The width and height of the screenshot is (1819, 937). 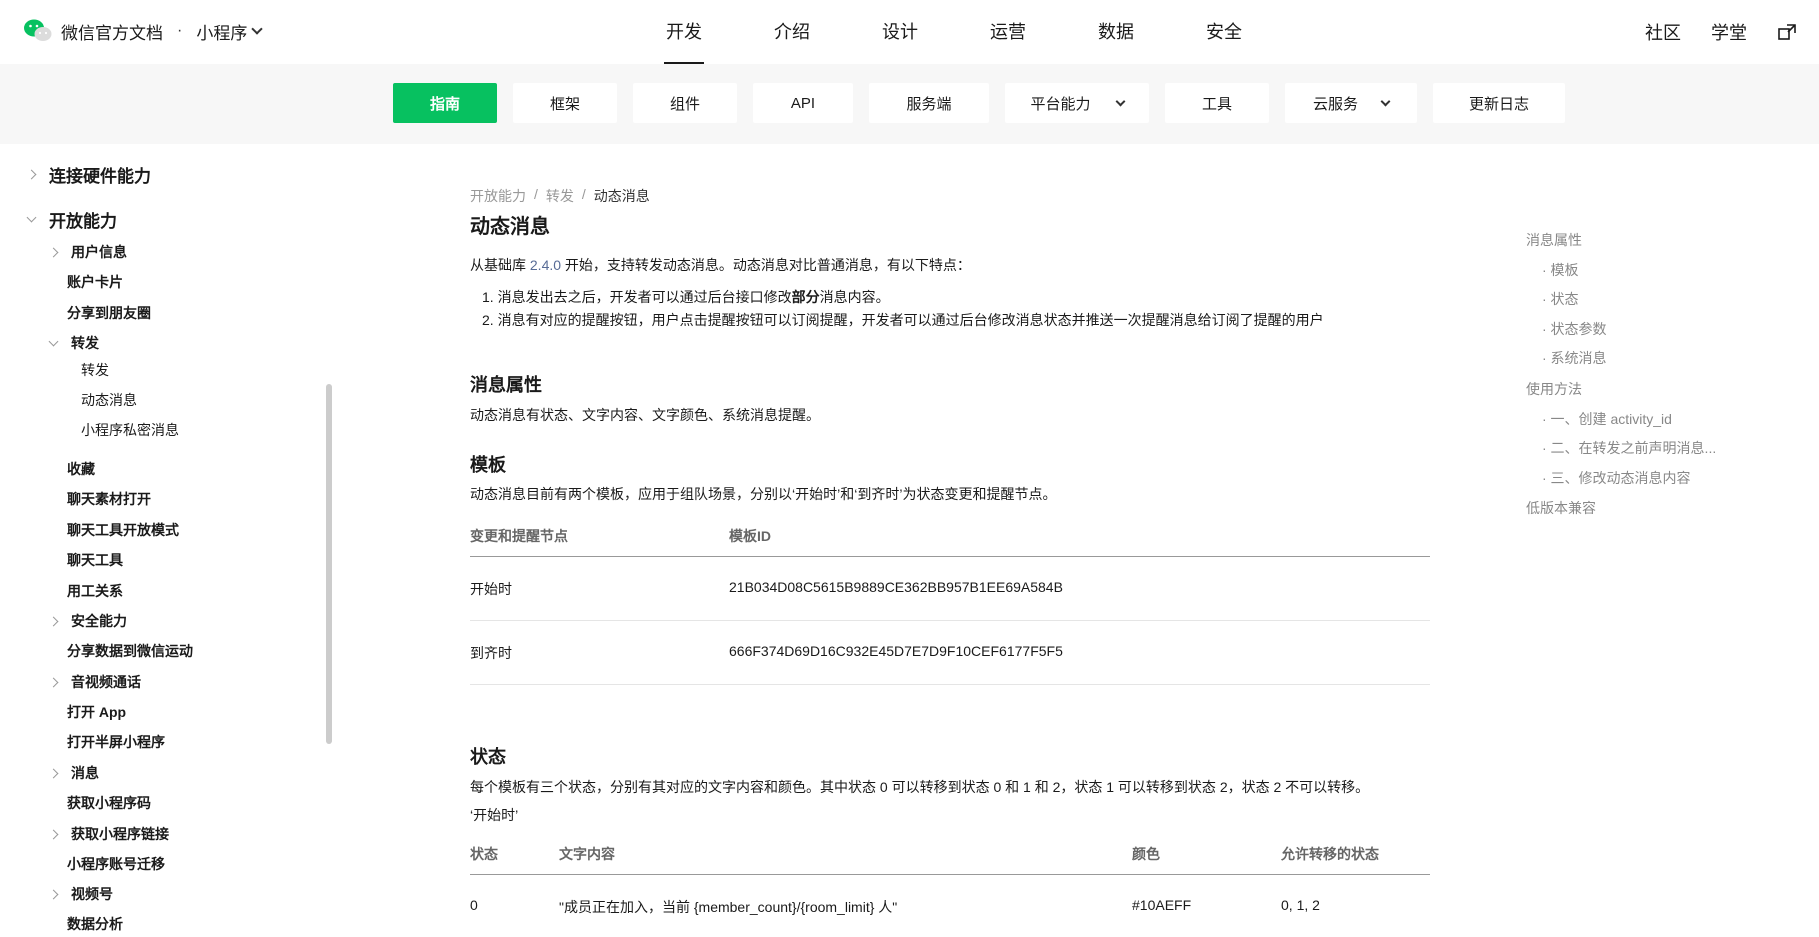 What do you see at coordinates (1217, 103) in the screenshot?
I see `subtab-tools: 工具` at bounding box center [1217, 103].